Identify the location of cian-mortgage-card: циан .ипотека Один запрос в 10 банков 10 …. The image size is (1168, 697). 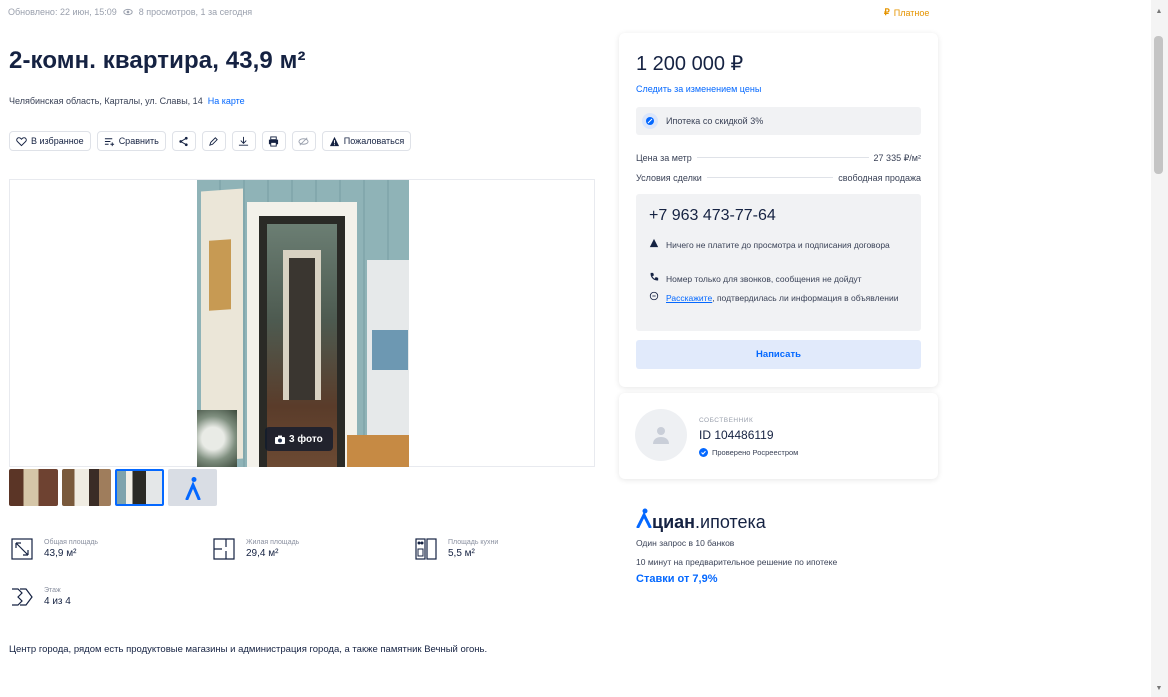
(778, 546).